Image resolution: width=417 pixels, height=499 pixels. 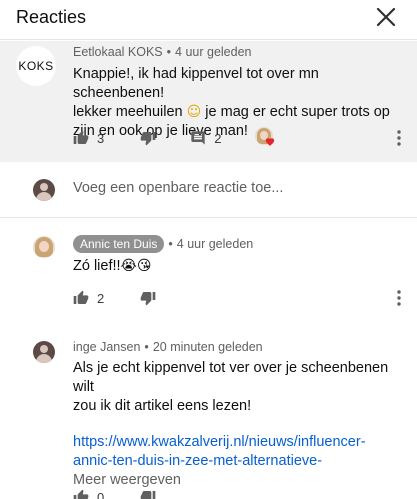 What do you see at coordinates (114, 298) in the screenshot?
I see `comment-actions: 2` at bounding box center [114, 298].